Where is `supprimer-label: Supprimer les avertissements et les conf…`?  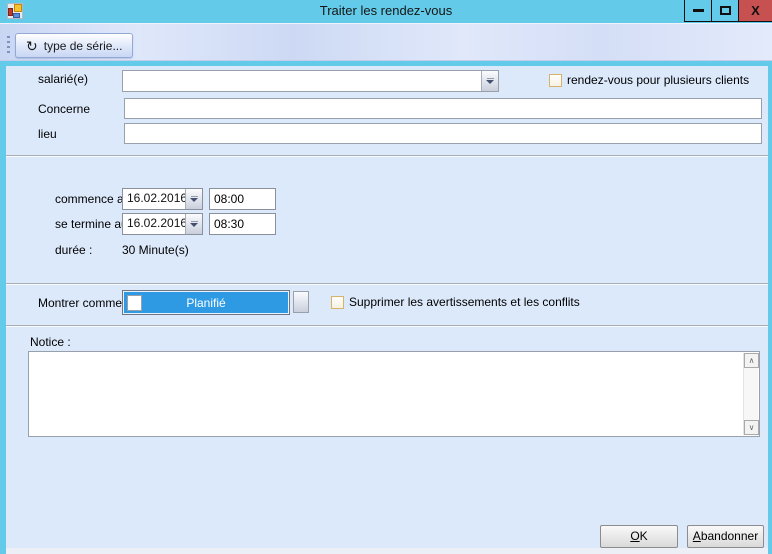
supprimer-label: Supprimer les avertissements et les conf… is located at coordinates (464, 302).